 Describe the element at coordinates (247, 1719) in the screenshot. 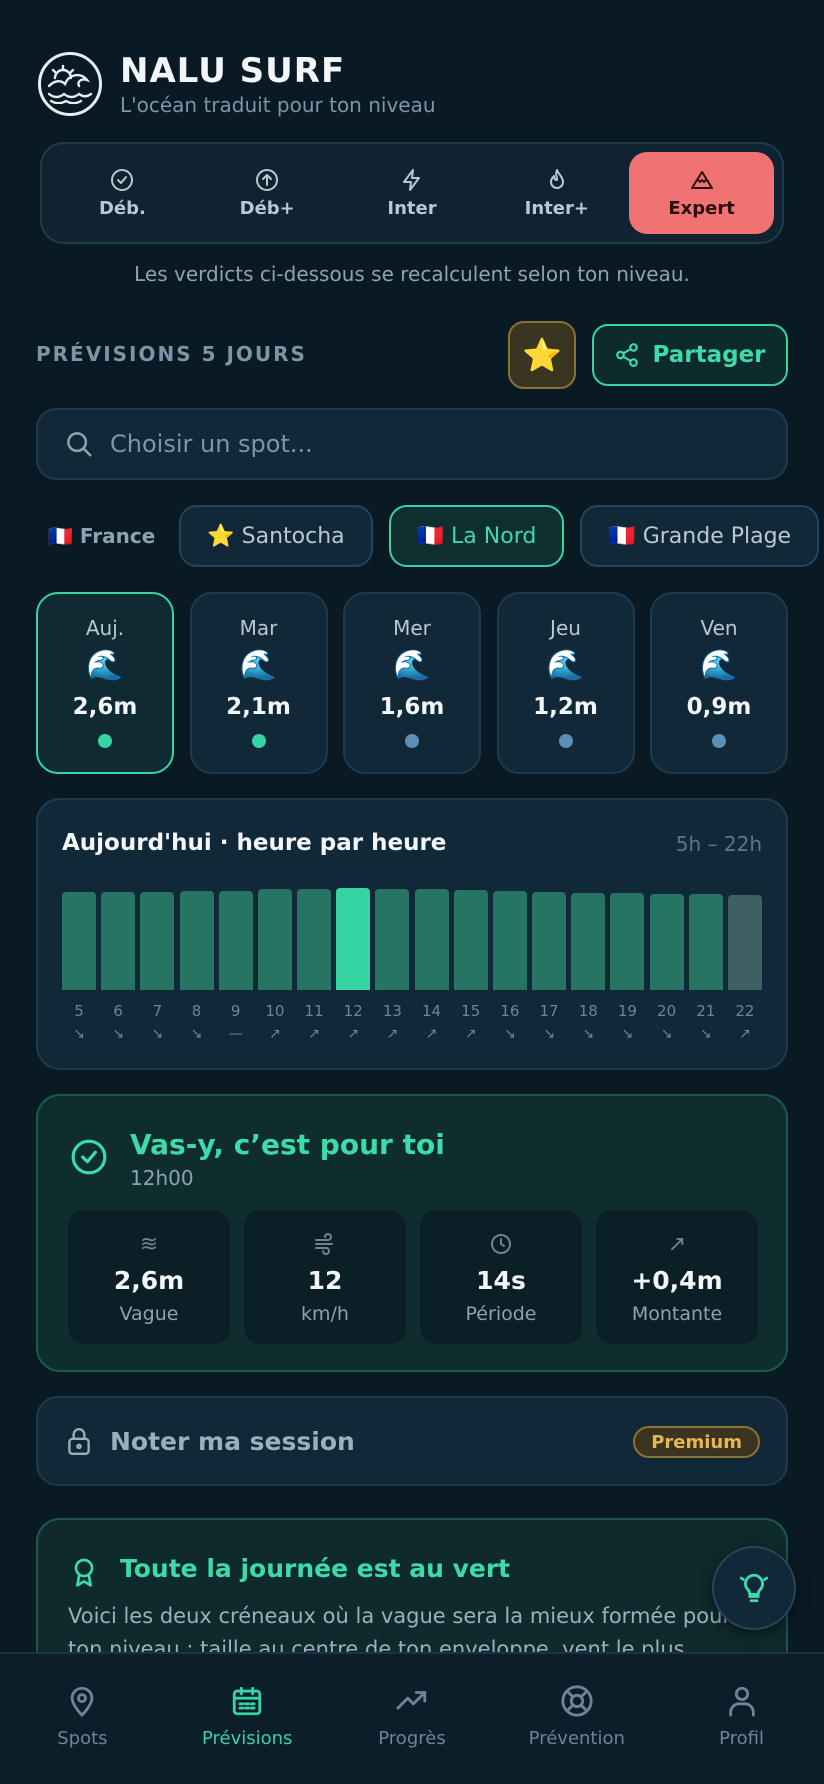

I see `nav-previsions: Prévisions` at that location.